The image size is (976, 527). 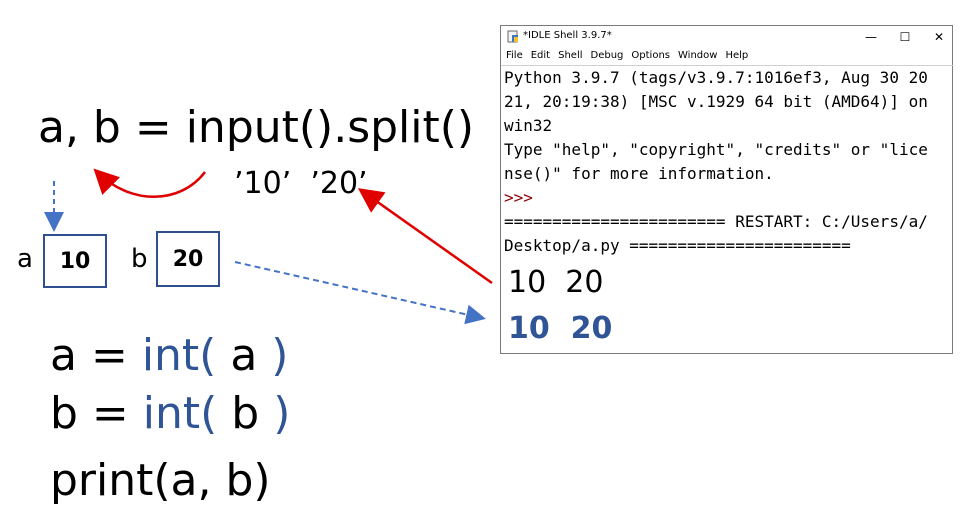 What do you see at coordinates (169, 355) in the screenshot?
I see `int-line-a: a = int( a )` at bounding box center [169, 355].